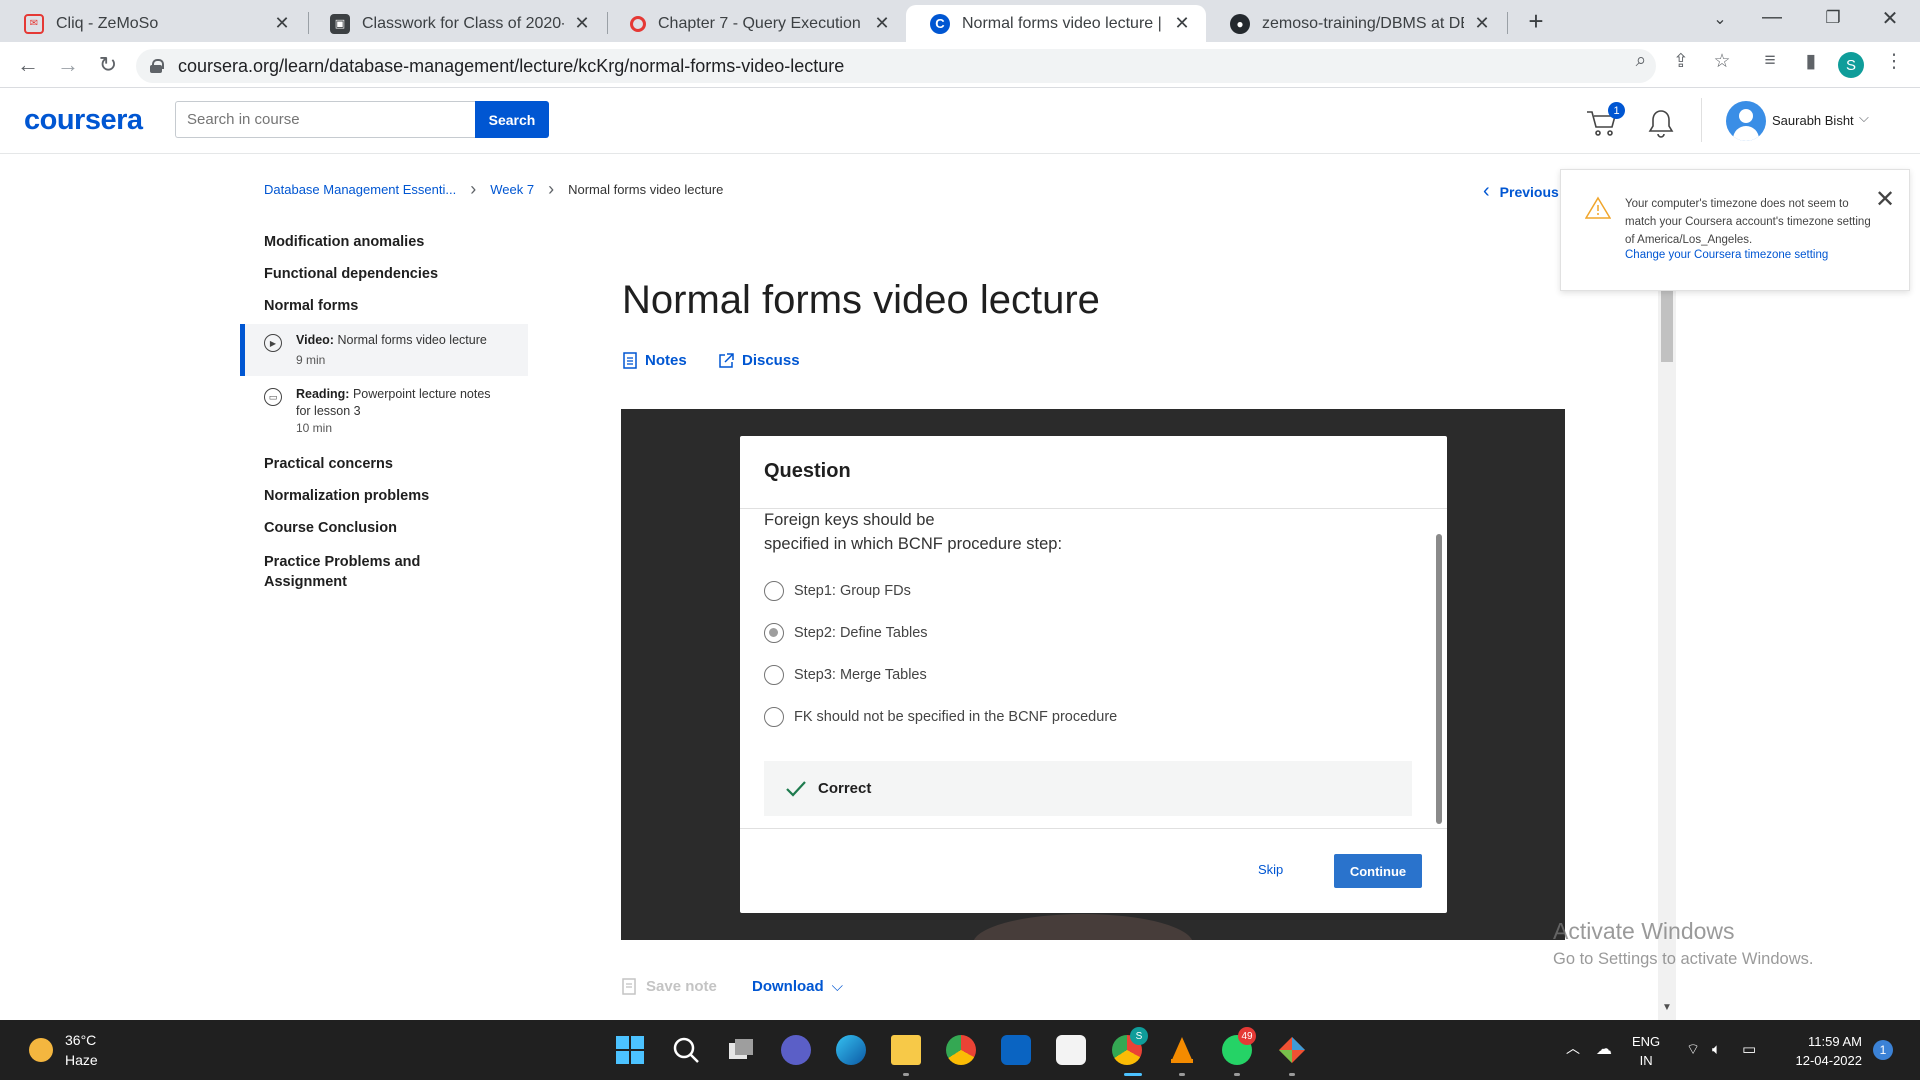 The width and height of the screenshot is (1920, 1080). What do you see at coordinates (1770, 61) in the screenshot?
I see `reading-list-icon: ≡` at bounding box center [1770, 61].